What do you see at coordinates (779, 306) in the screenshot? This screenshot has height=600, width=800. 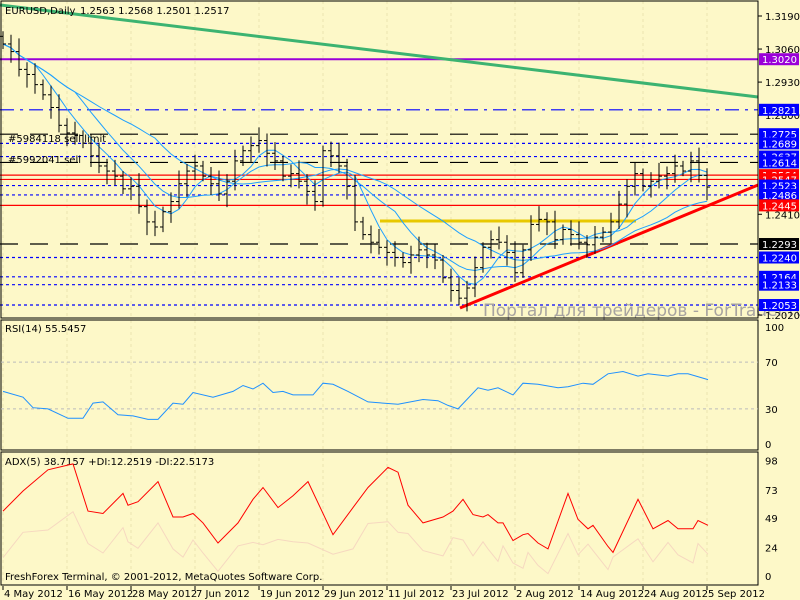 I see `price-tag-label: 1.2053` at bounding box center [779, 306].